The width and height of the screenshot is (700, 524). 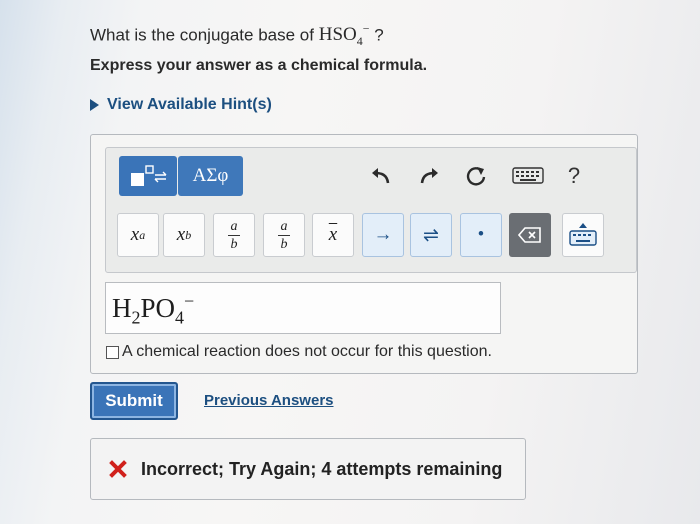 I want to click on reaction-arrow-button: →, so click(x=383, y=235).